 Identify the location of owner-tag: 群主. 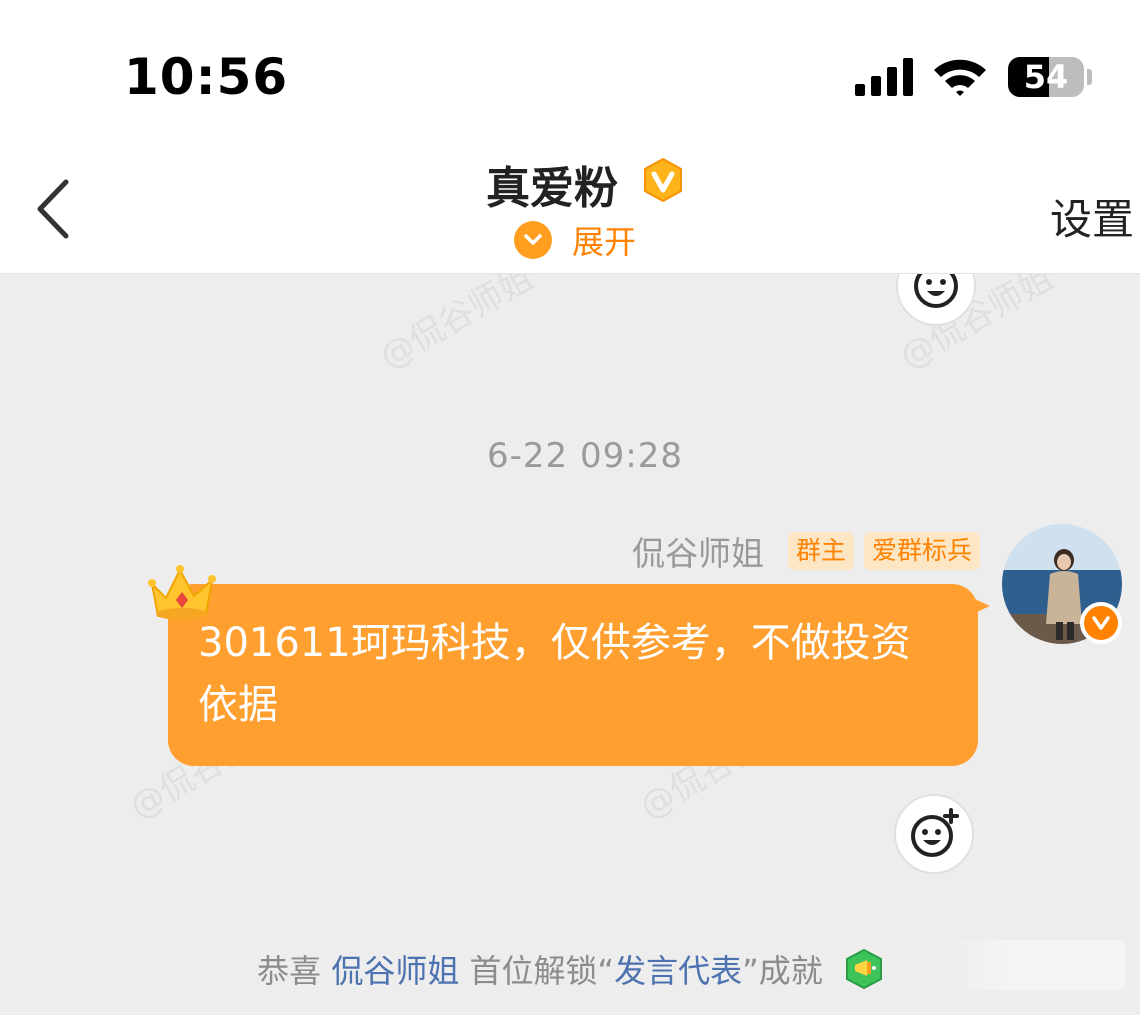
(820, 551).